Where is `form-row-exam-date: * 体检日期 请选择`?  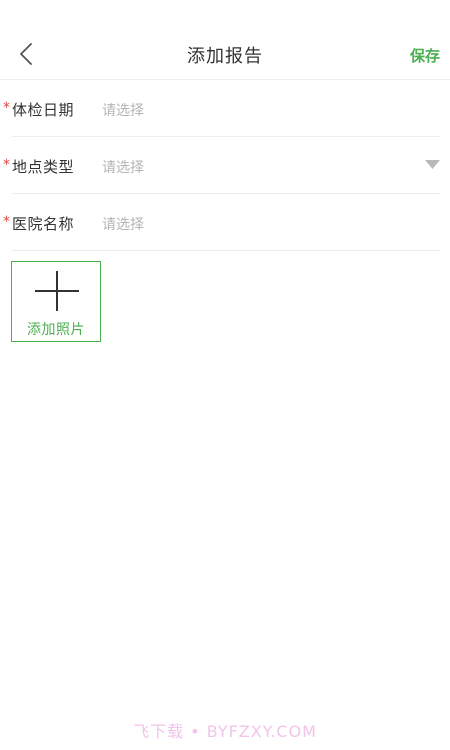 form-row-exam-date: * 体检日期 请选择 is located at coordinates (225, 108).